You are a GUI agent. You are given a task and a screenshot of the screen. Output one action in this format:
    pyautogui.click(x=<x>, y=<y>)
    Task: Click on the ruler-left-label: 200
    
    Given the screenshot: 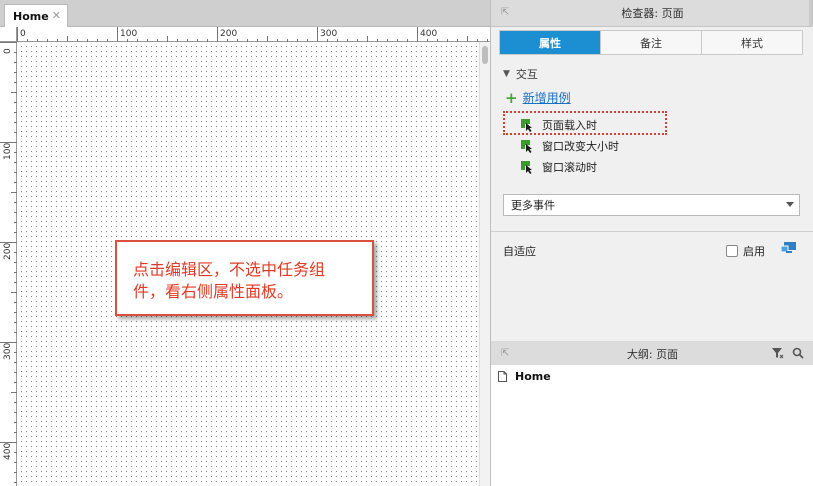 What is the action you would take?
    pyautogui.click(x=8, y=251)
    